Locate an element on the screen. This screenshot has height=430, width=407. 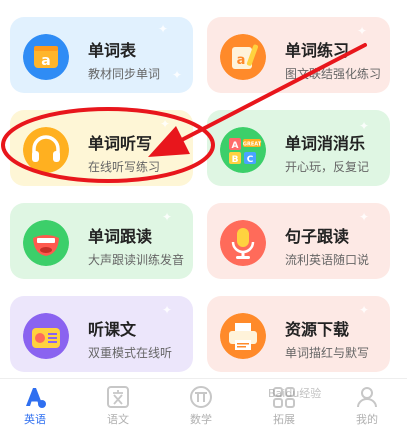
card-subtitle: 在线听写练习 is located at coordinates (124, 167).